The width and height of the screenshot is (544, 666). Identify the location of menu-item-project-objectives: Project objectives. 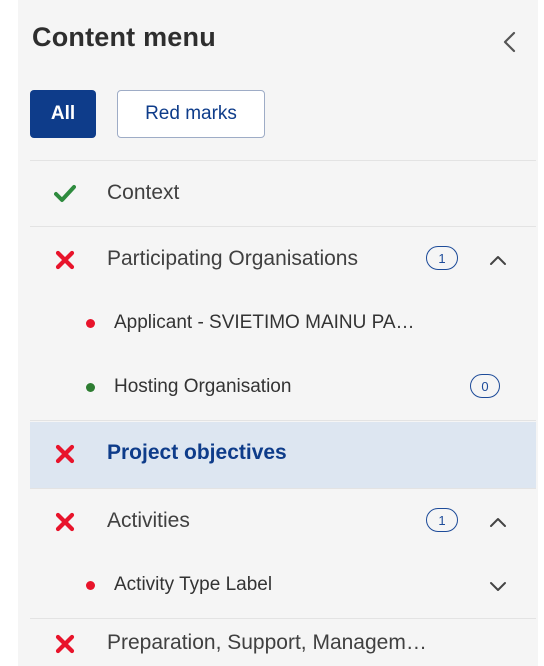
(283, 455).